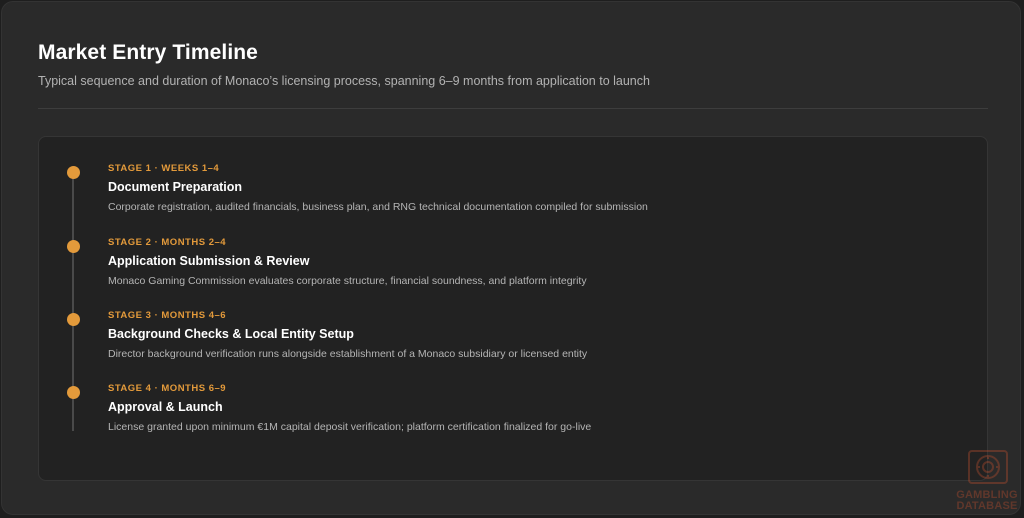 The height and width of the screenshot is (518, 1024). Describe the element at coordinates (167, 242) in the screenshot. I see `stage-label: STAGE 2 · MONTHS 2–4` at that location.